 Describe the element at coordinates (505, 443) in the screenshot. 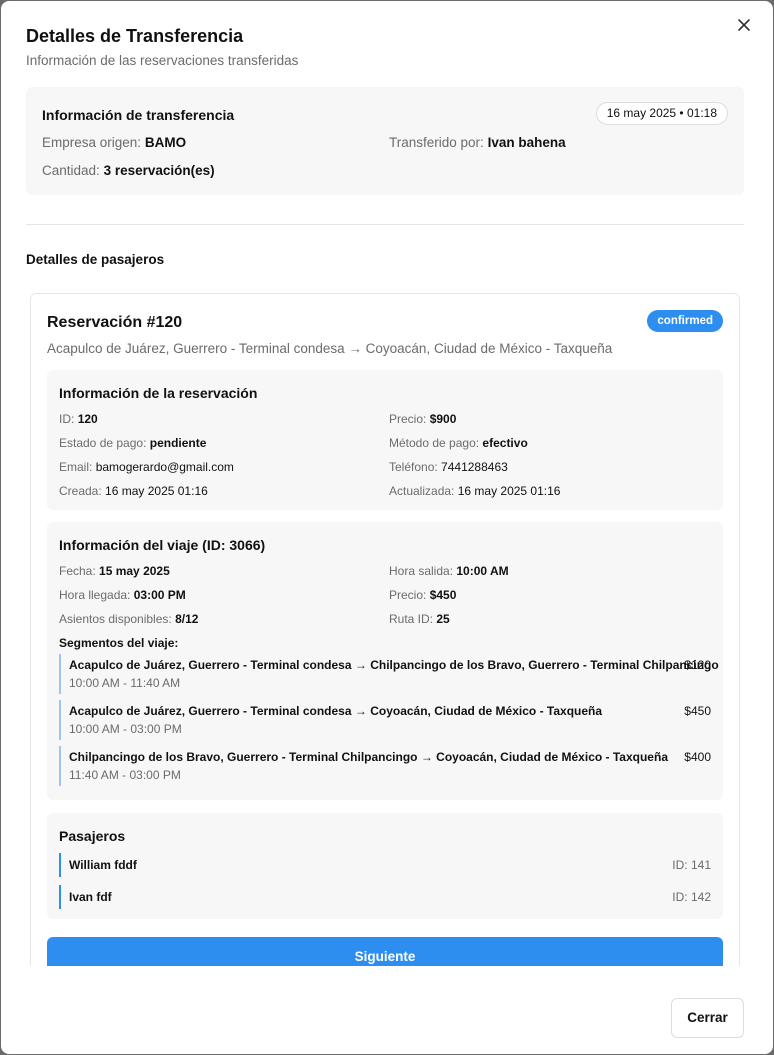

I see `payment-method-value: efectivo` at that location.